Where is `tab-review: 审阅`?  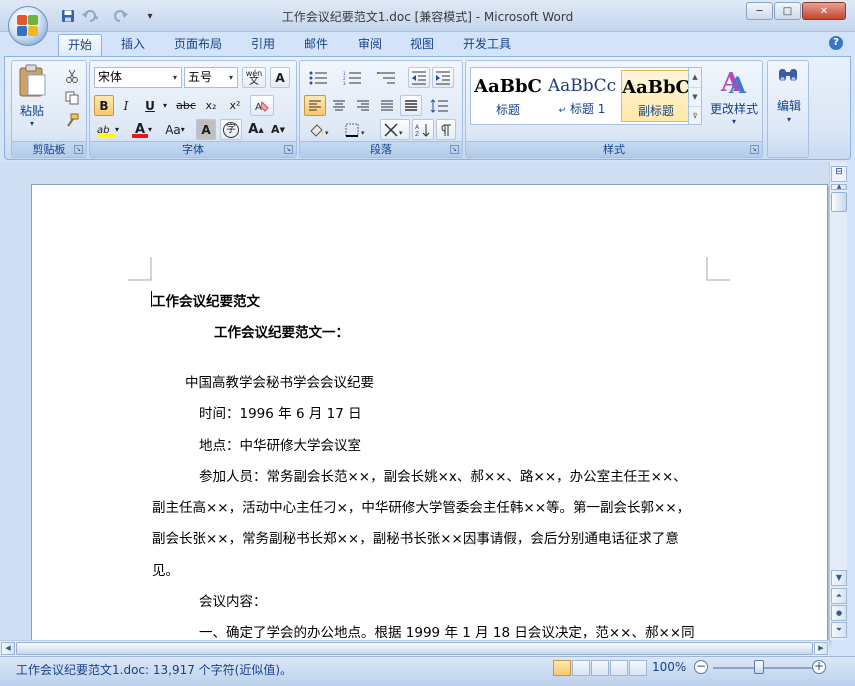 tab-review: 审阅 is located at coordinates (370, 45).